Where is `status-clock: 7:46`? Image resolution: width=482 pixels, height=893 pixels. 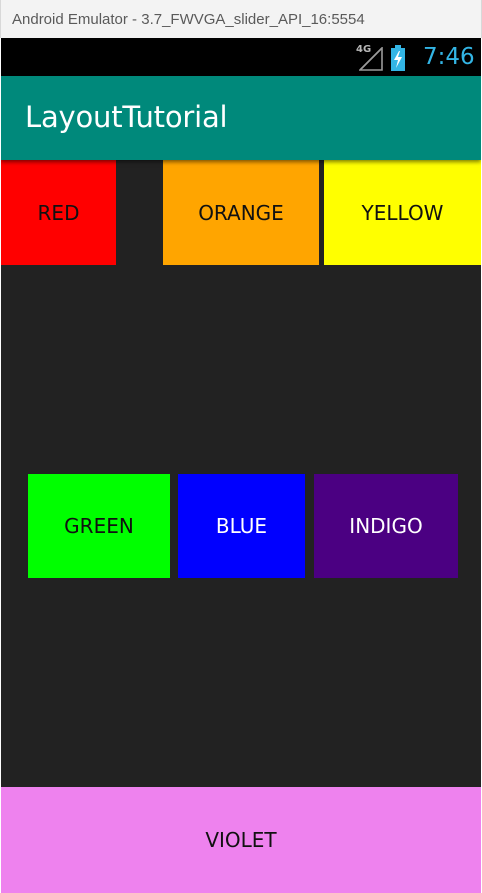
status-clock: 7:46 is located at coordinates (449, 57).